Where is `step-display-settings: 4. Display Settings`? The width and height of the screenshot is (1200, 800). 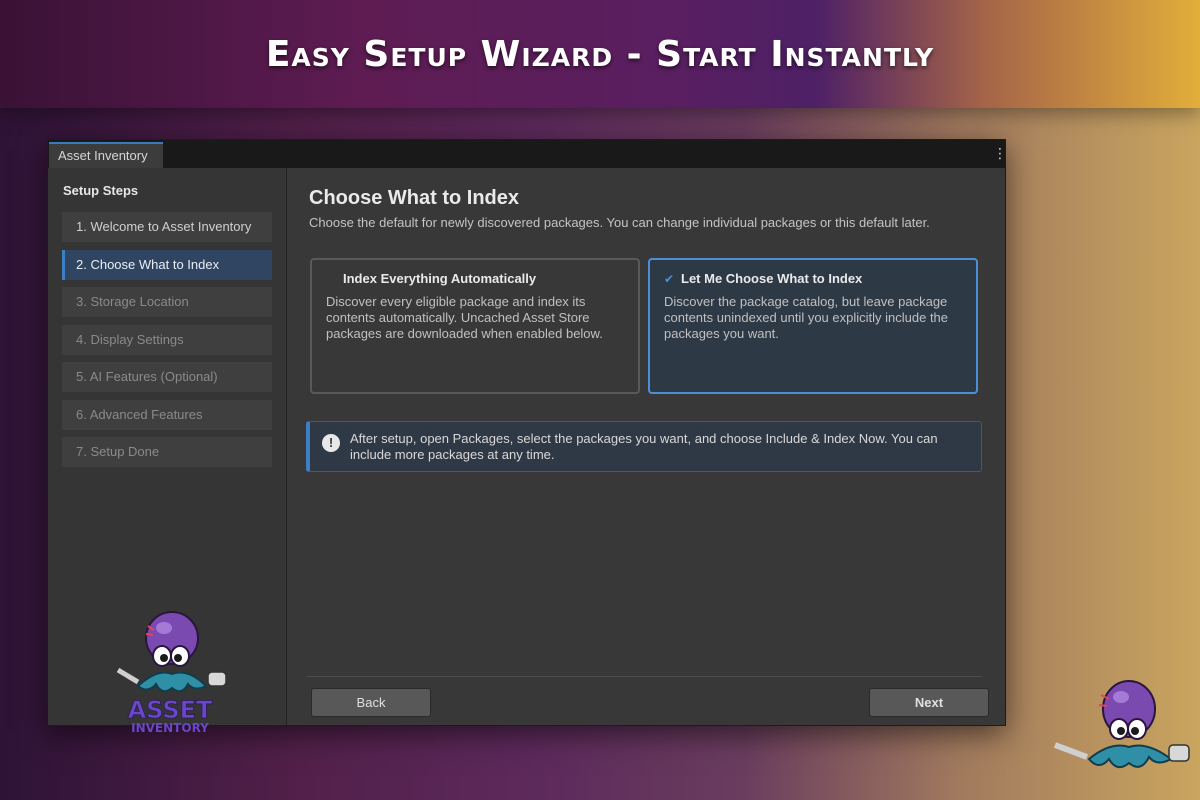 step-display-settings: 4. Display Settings is located at coordinates (167, 340).